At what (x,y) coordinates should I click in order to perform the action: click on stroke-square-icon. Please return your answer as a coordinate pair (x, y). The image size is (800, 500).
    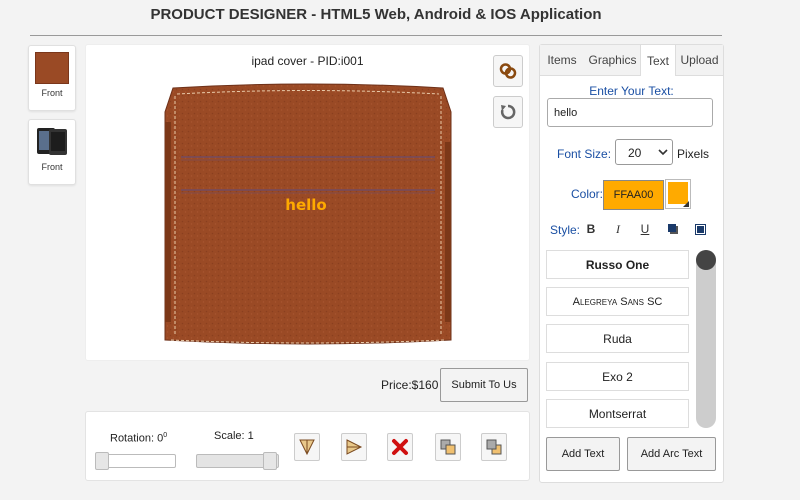
    Looking at the image, I should click on (700, 229).